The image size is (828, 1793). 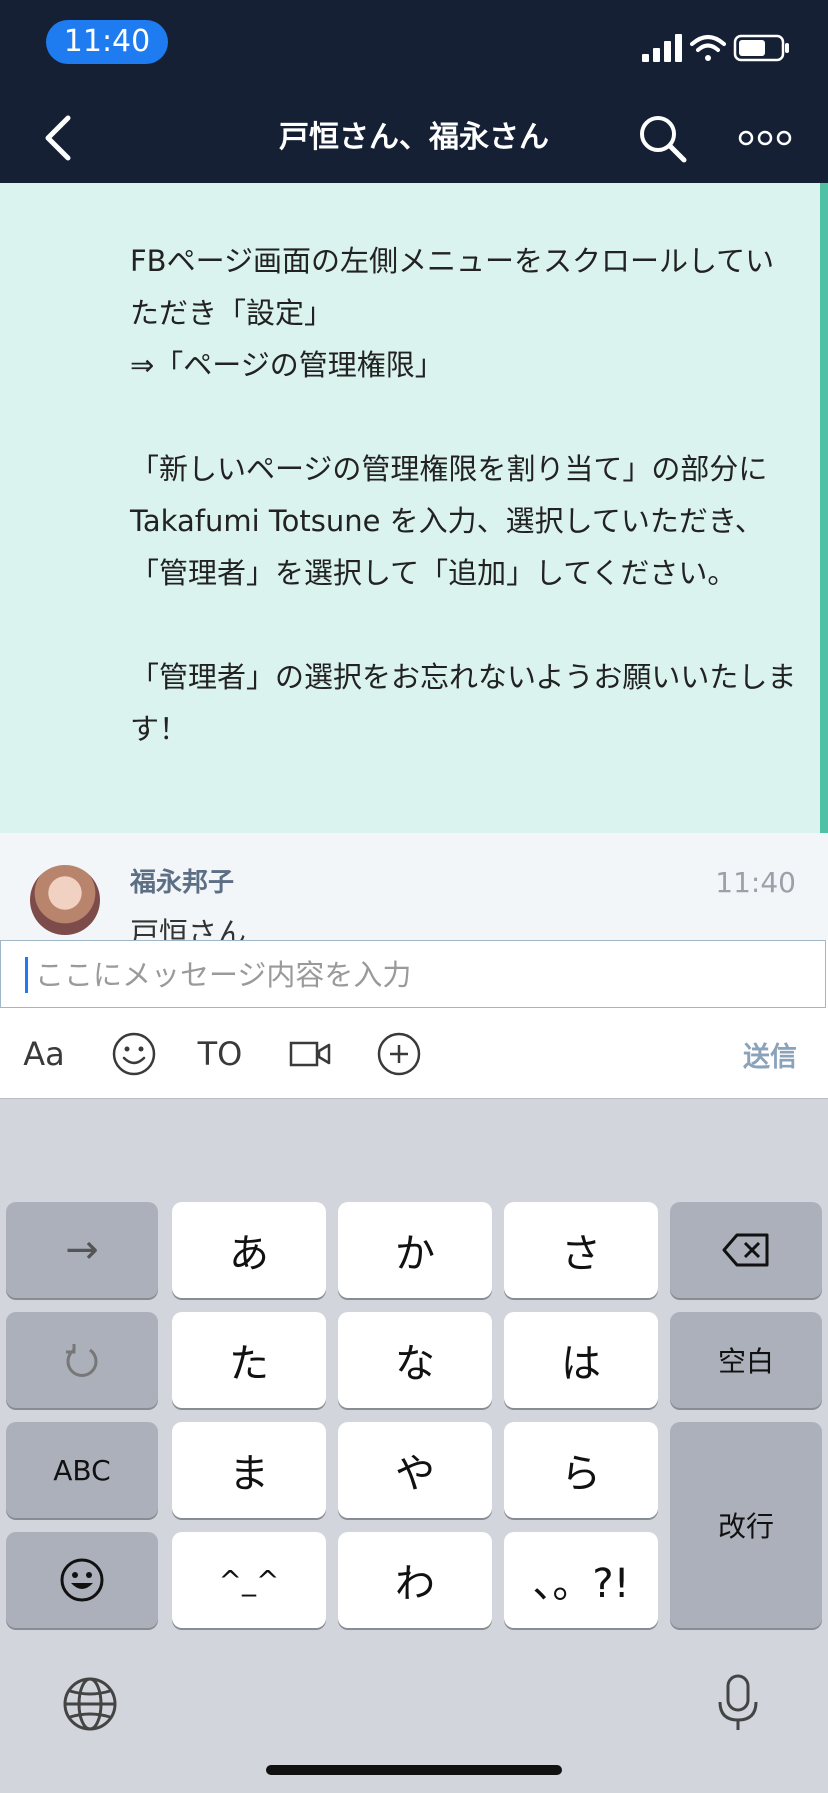 I want to click on text-caret, so click(x=26, y=975).